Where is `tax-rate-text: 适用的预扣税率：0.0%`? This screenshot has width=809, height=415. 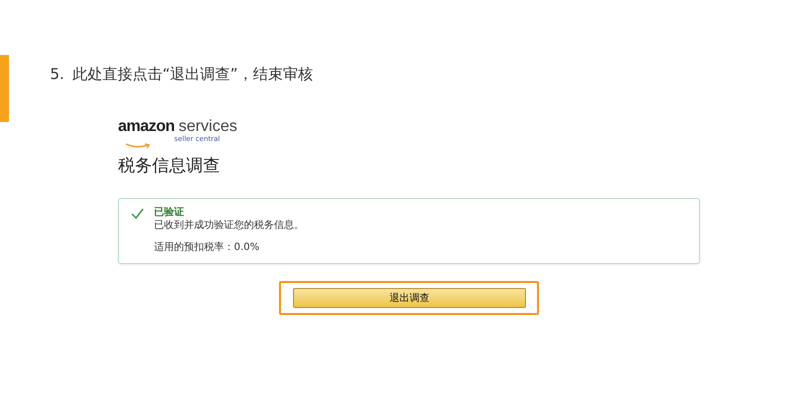
tax-rate-text: 适用的预扣税率：0.0% is located at coordinates (207, 247).